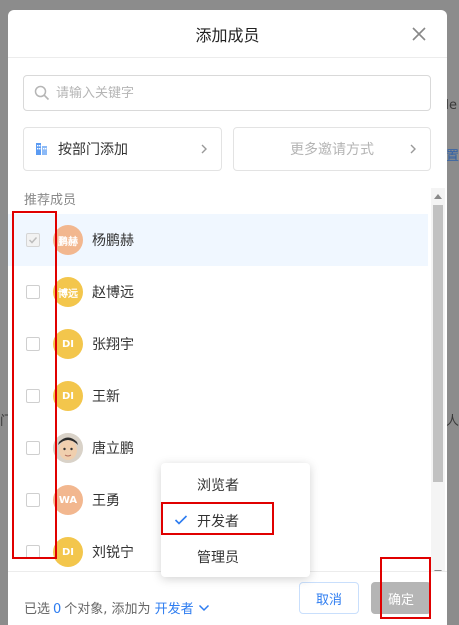  I want to click on role-option-admin: 管理员, so click(235, 557).